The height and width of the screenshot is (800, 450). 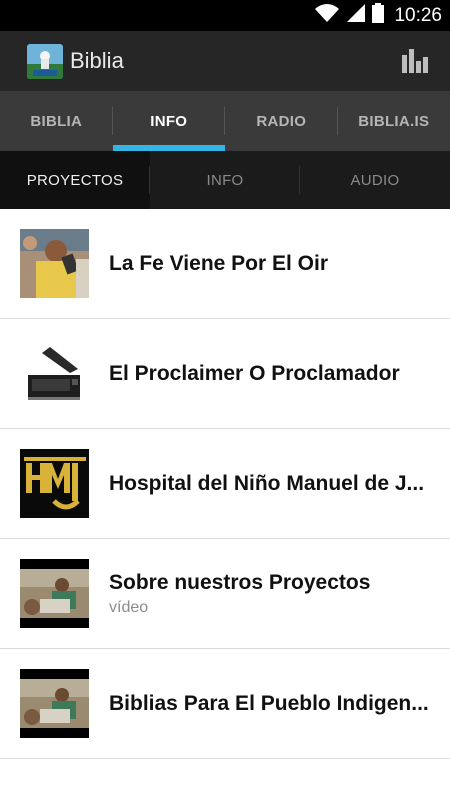 I want to click on tab-biblia: BIBLIA, so click(x=56, y=121).